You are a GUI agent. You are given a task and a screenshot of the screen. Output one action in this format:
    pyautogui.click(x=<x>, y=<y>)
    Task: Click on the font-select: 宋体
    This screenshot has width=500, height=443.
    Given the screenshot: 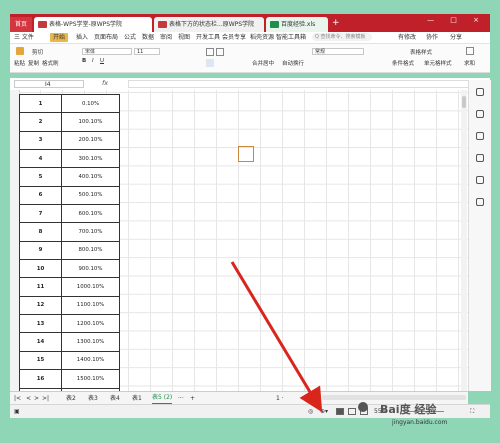 What is the action you would take?
    pyautogui.click(x=107, y=51)
    